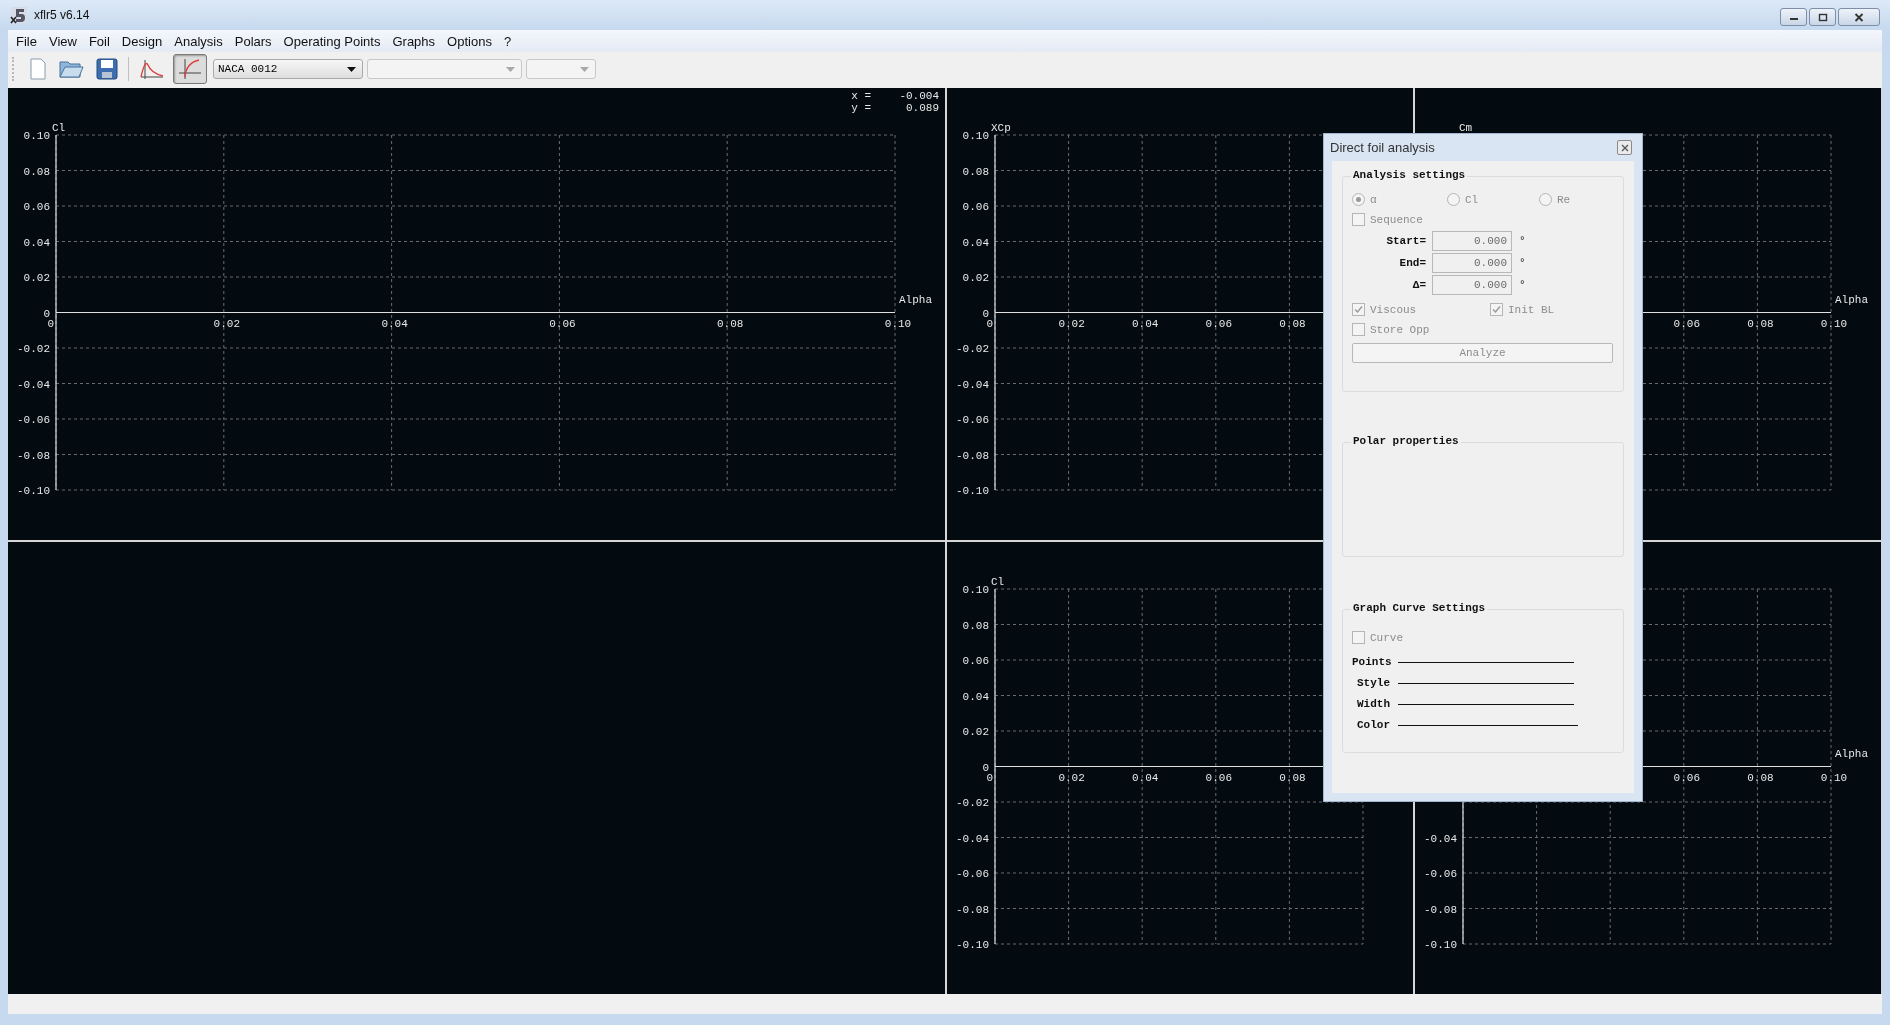  What do you see at coordinates (142, 41) in the screenshot?
I see `menu-item: Design` at bounding box center [142, 41].